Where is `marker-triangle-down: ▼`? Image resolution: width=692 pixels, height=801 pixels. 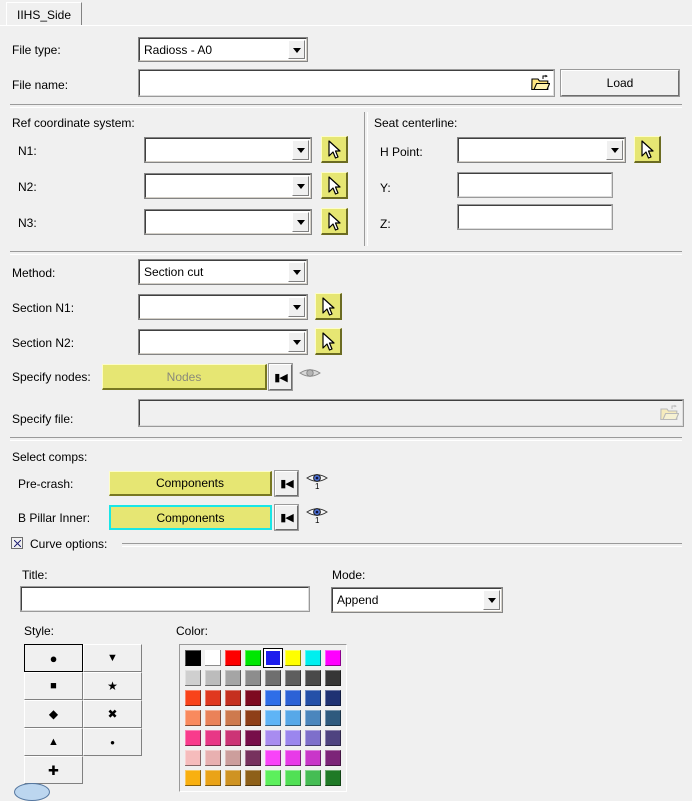 marker-triangle-down: ▼ is located at coordinates (112, 658).